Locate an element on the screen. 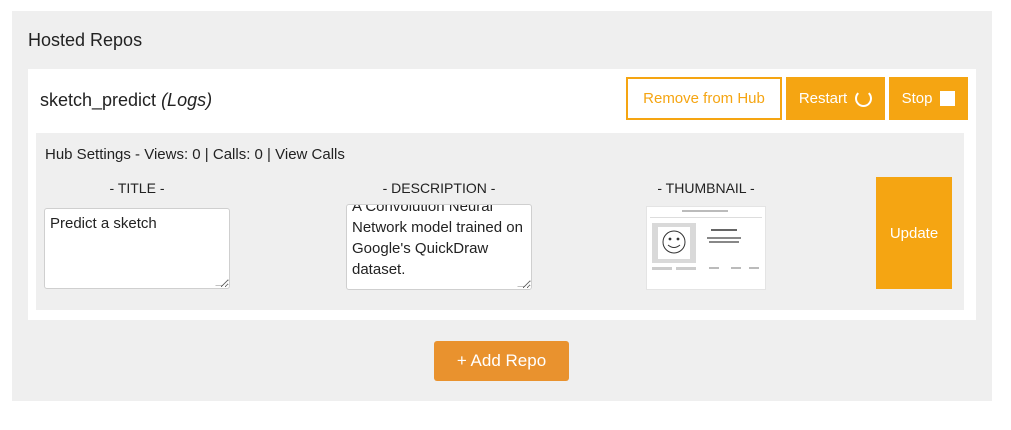 This screenshot has height=430, width=1011. restart-label: Restart is located at coordinates (823, 98).